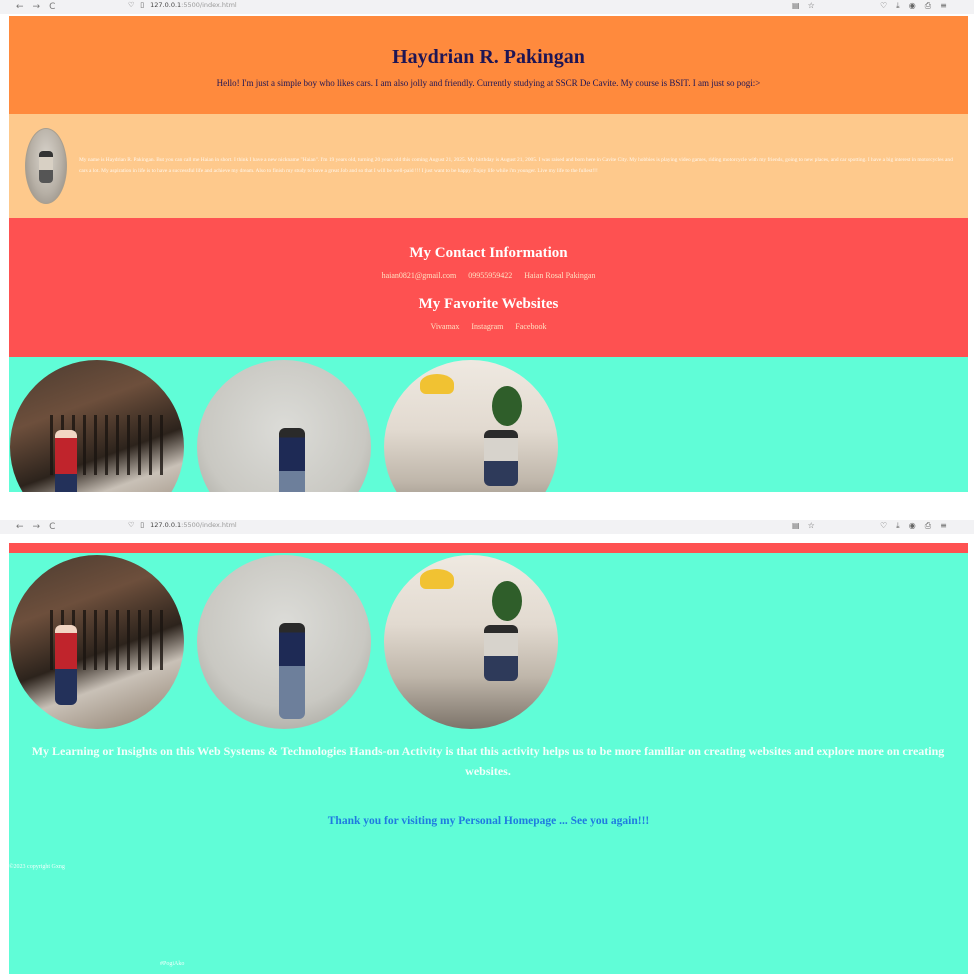 The width and height of the screenshot is (974, 974). What do you see at coordinates (419, 275) in the screenshot?
I see `email-link: haian0821@gmail.com` at bounding box center [419, 275].